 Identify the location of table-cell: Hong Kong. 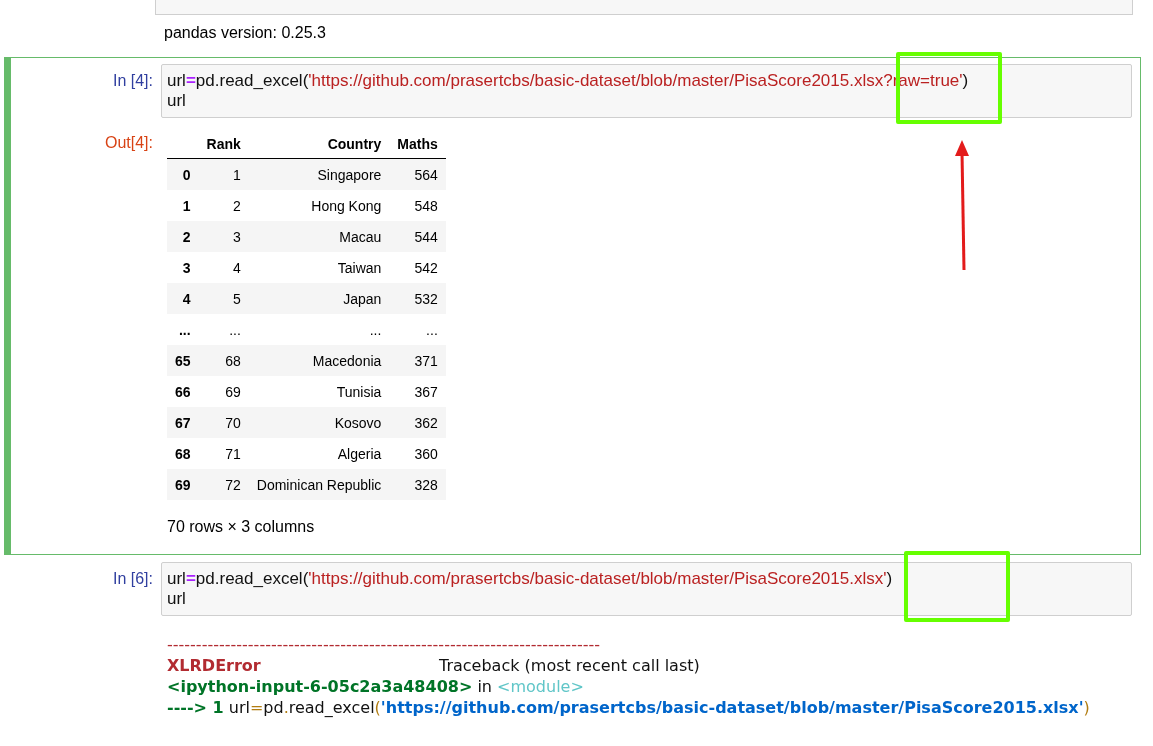
(319, 205).